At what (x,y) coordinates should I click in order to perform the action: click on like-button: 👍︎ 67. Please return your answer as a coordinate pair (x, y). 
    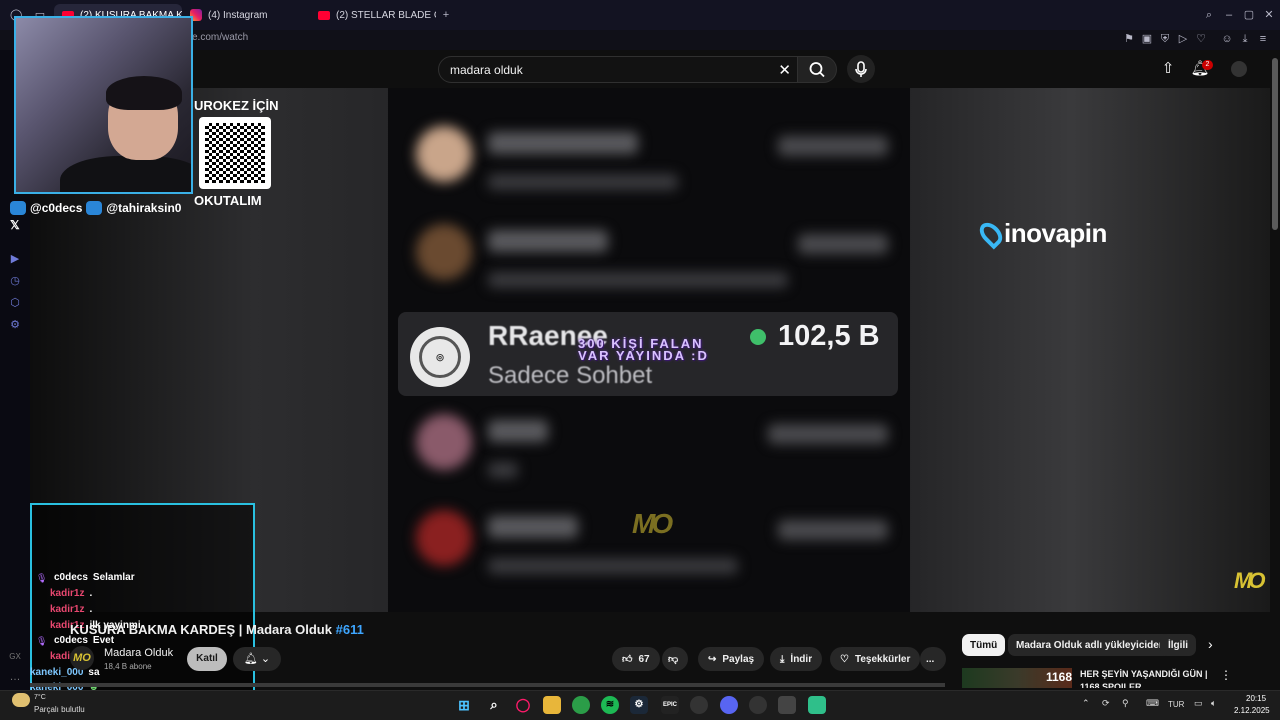
    Looking at the image, I should click on (636, 659).